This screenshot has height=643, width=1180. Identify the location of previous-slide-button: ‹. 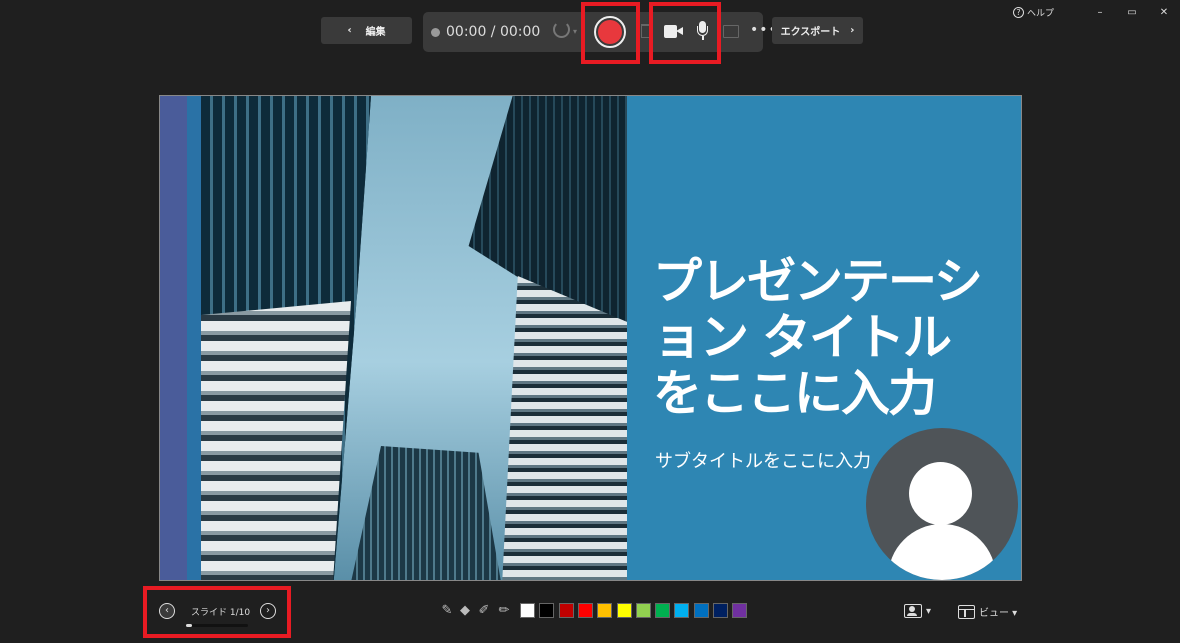
(167, 611).